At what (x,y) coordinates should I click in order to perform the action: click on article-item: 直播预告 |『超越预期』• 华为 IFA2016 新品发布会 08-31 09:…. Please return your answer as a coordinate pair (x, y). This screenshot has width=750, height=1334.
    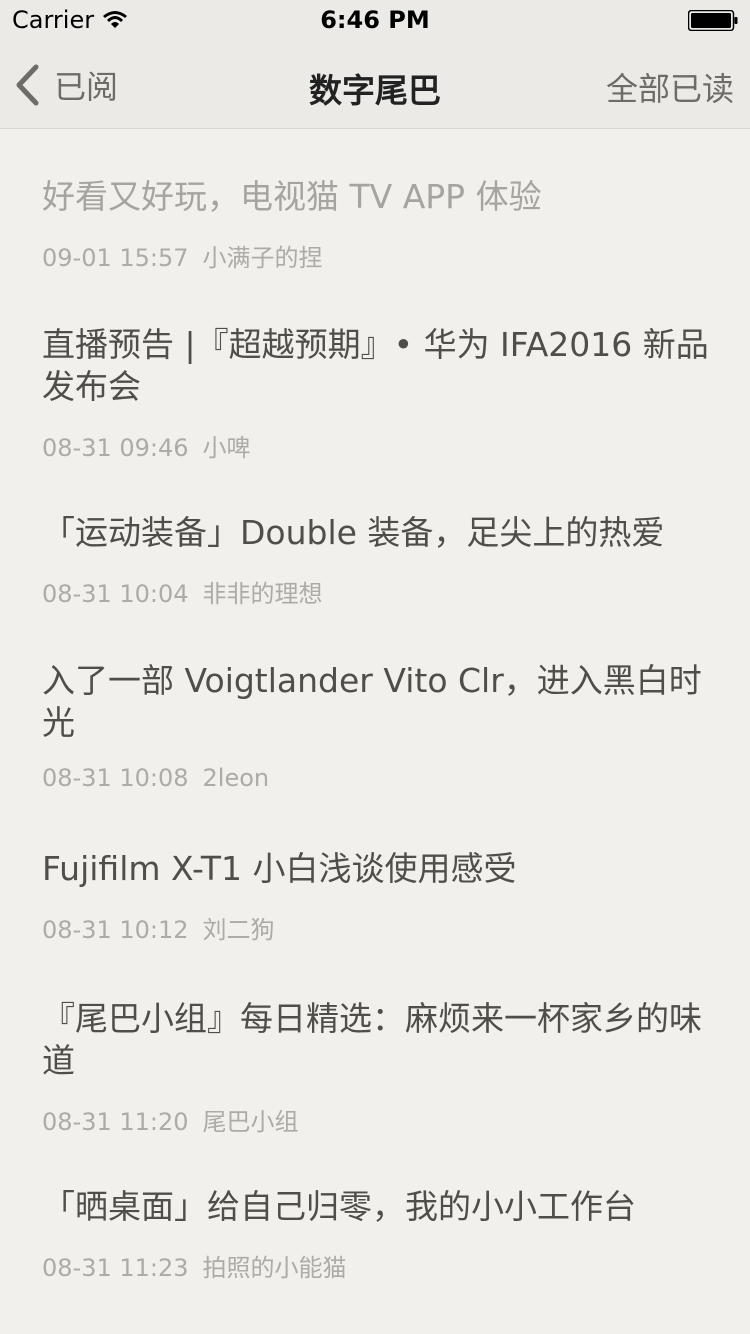
    Looking at the image, I should click on (377, 393).